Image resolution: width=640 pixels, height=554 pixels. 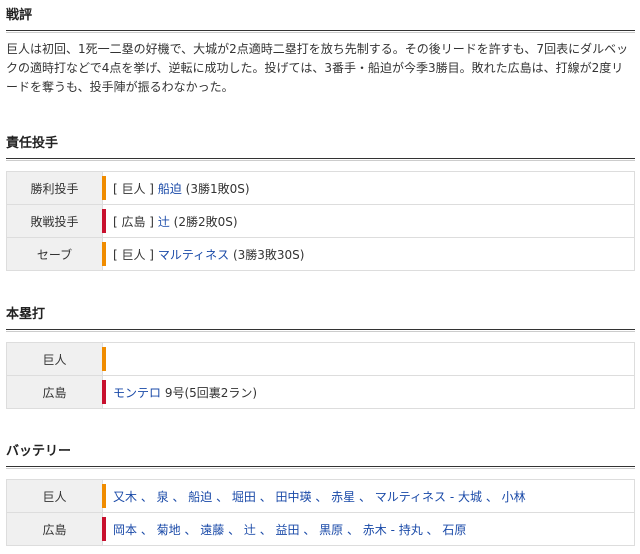 What do you see at coordinates (368, 392) in the screenshot?
I see `homerun-value-carp: モンテロ 9号(5回裏2ラン)` at bounding box center [368, 392].